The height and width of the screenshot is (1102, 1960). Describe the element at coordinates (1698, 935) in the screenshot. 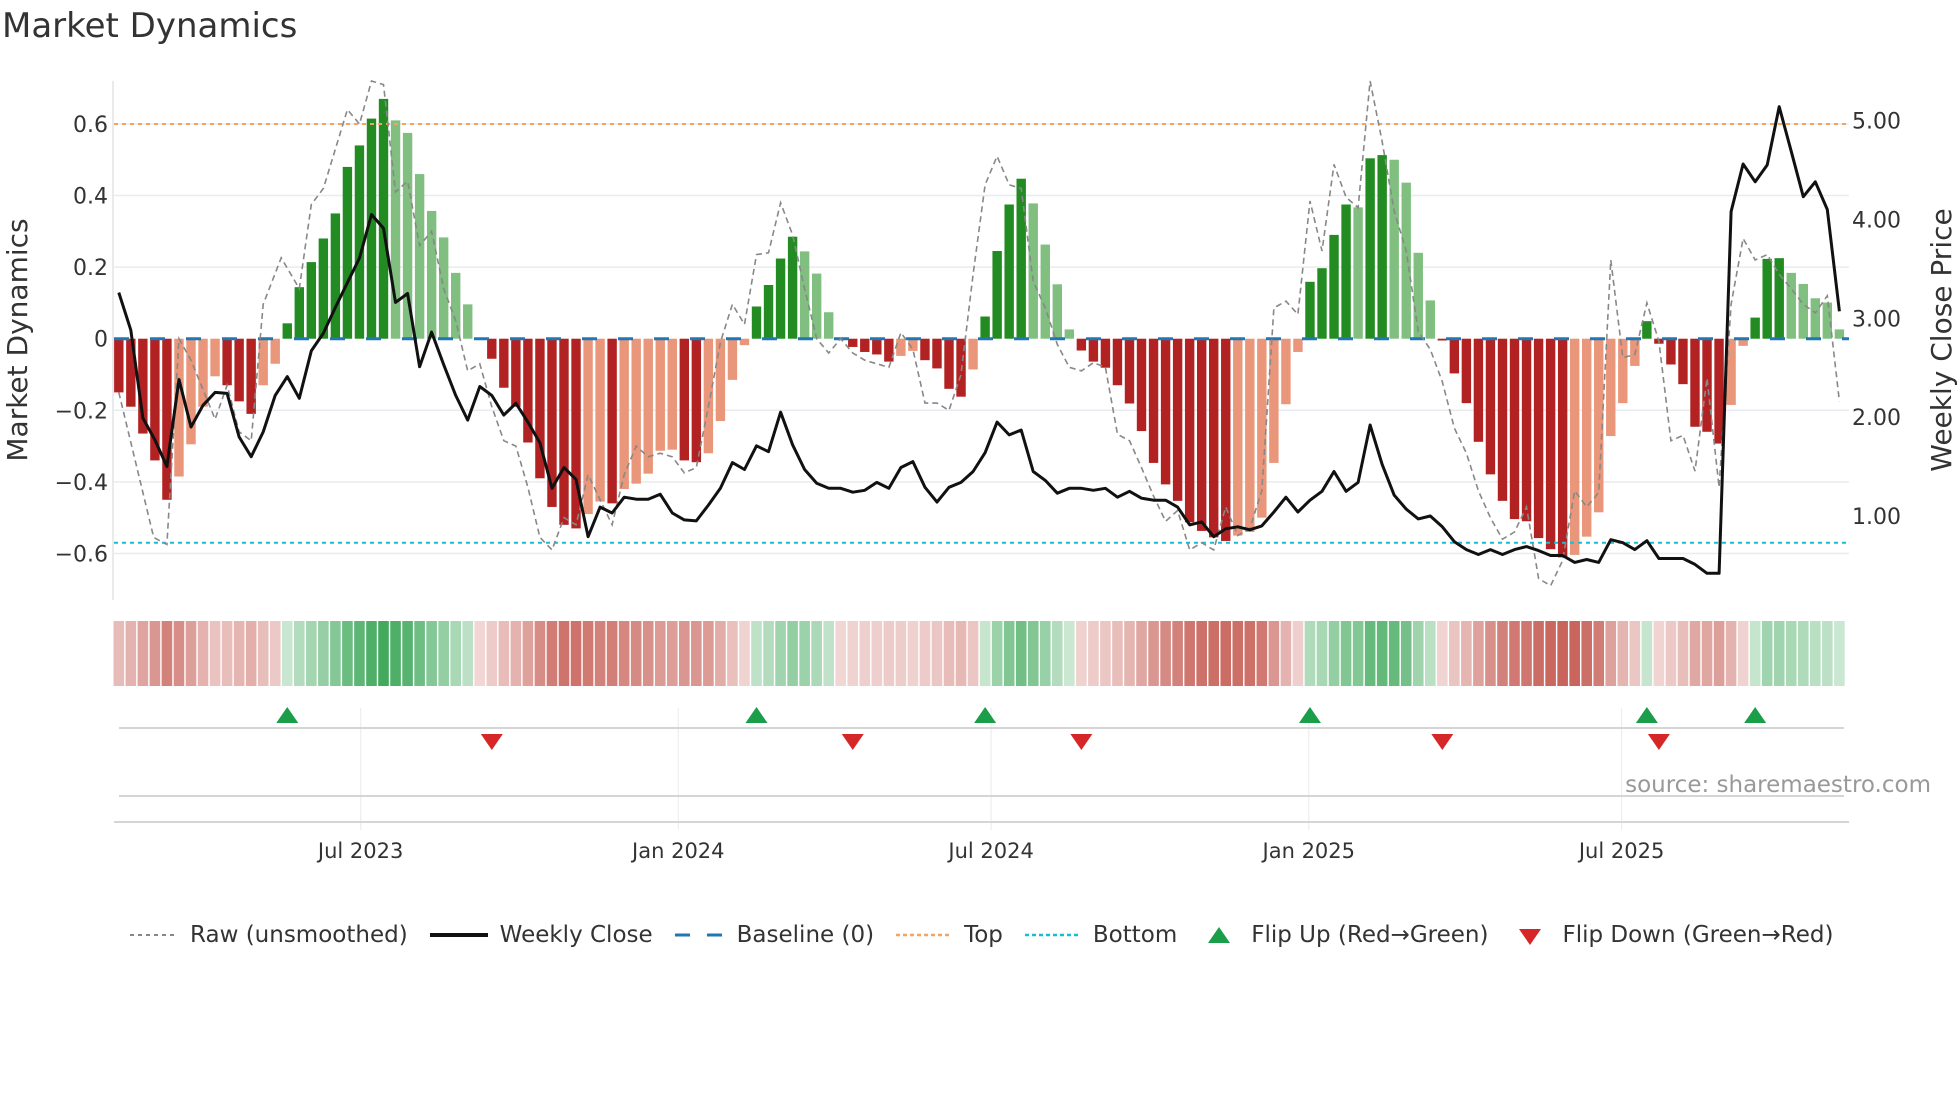

I see `legend-label: Flip Down (Green→Red)` at that location.